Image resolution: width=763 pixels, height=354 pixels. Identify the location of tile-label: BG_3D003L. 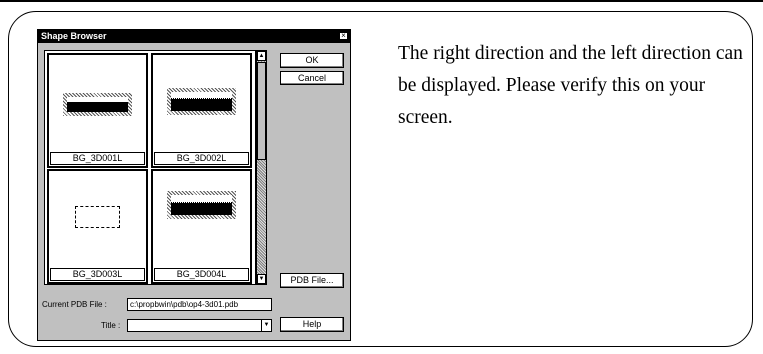
(97, 274).